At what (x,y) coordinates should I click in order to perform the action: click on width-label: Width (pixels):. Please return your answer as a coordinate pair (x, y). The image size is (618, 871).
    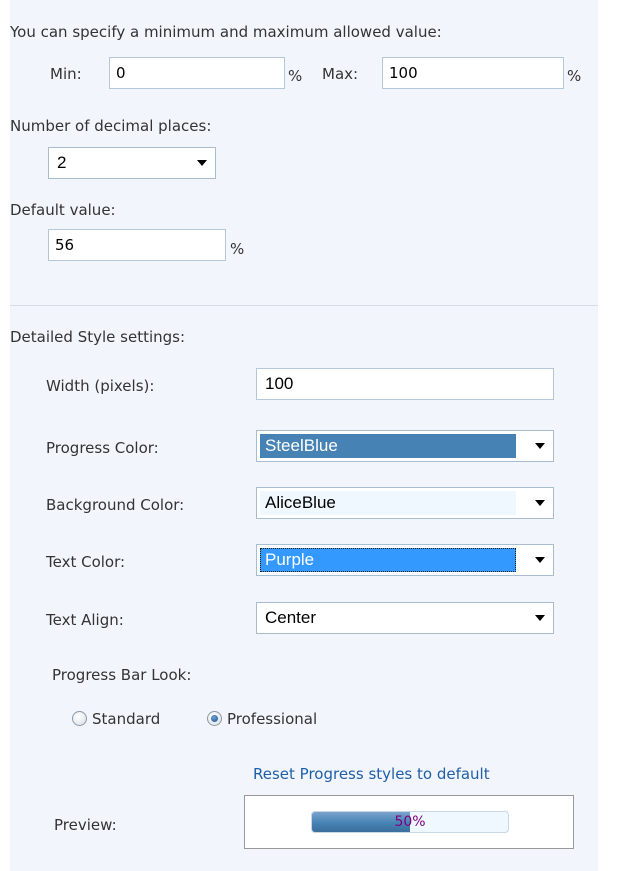
    Looking at the image, I should click on (100, 386).